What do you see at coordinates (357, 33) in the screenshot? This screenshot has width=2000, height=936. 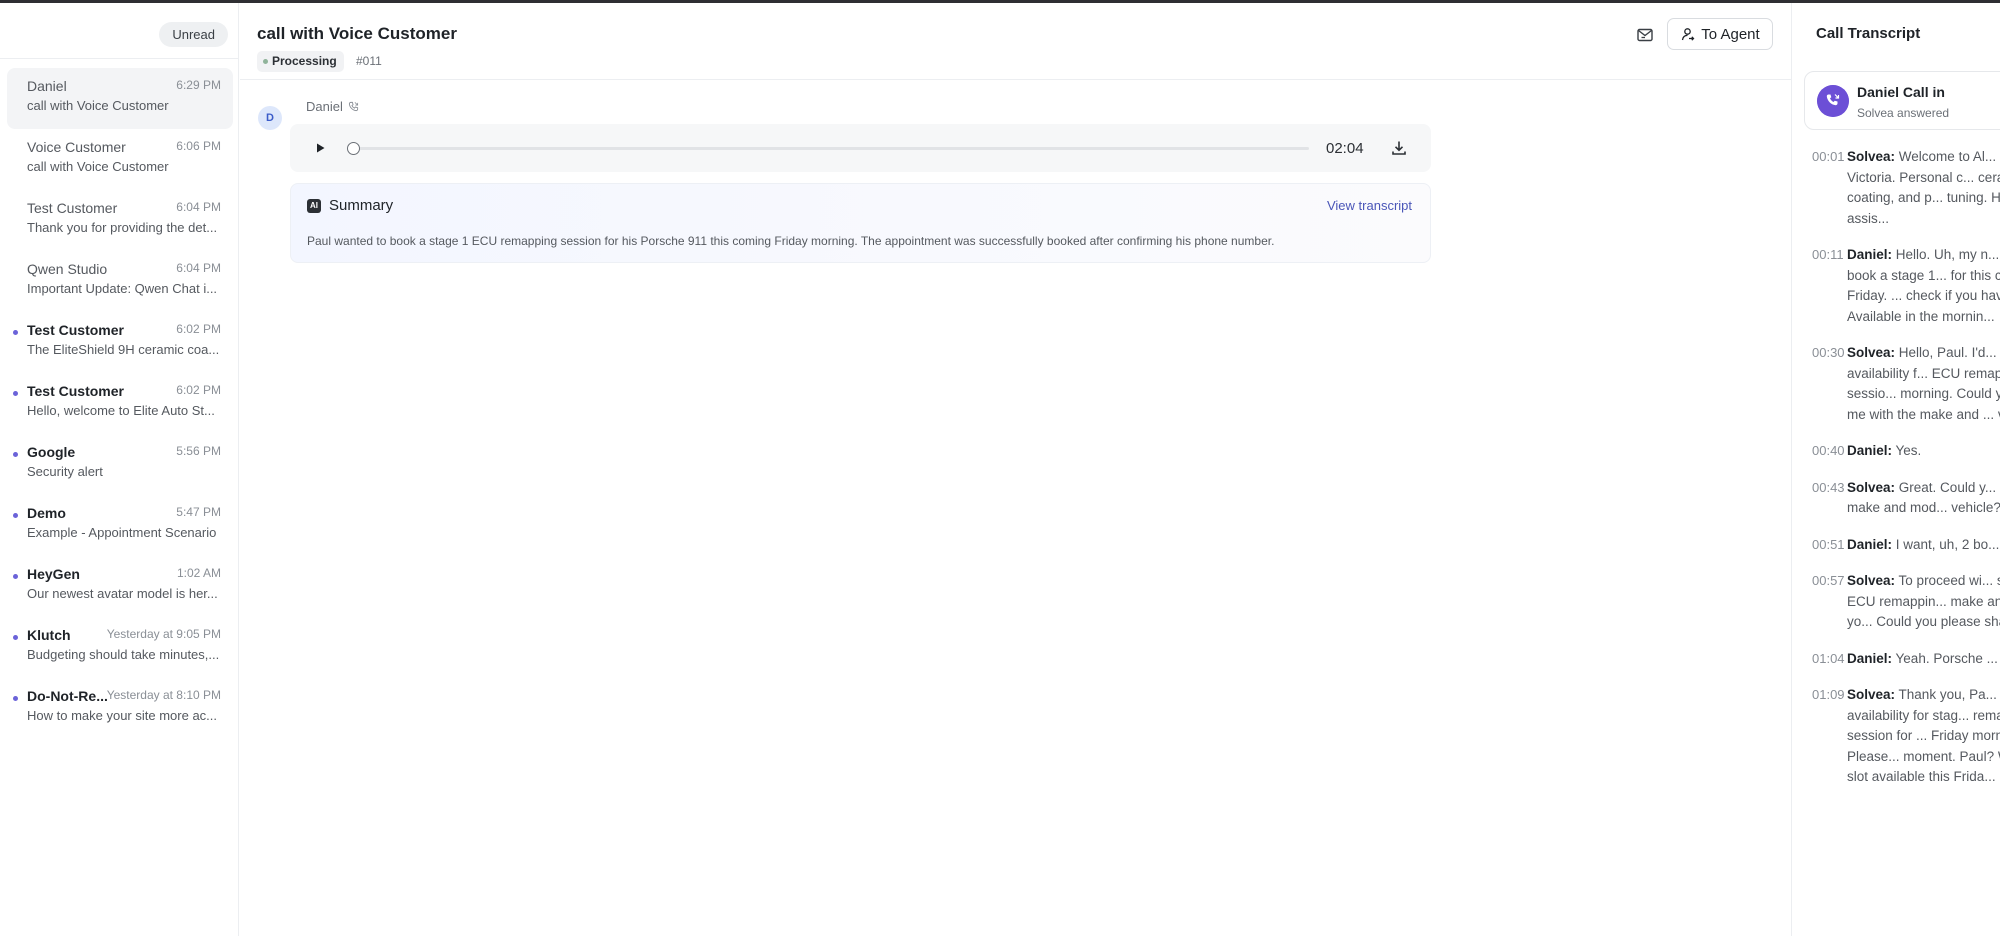 I see `page-title: call with Voice Customer` at bounding box center [357, 33].